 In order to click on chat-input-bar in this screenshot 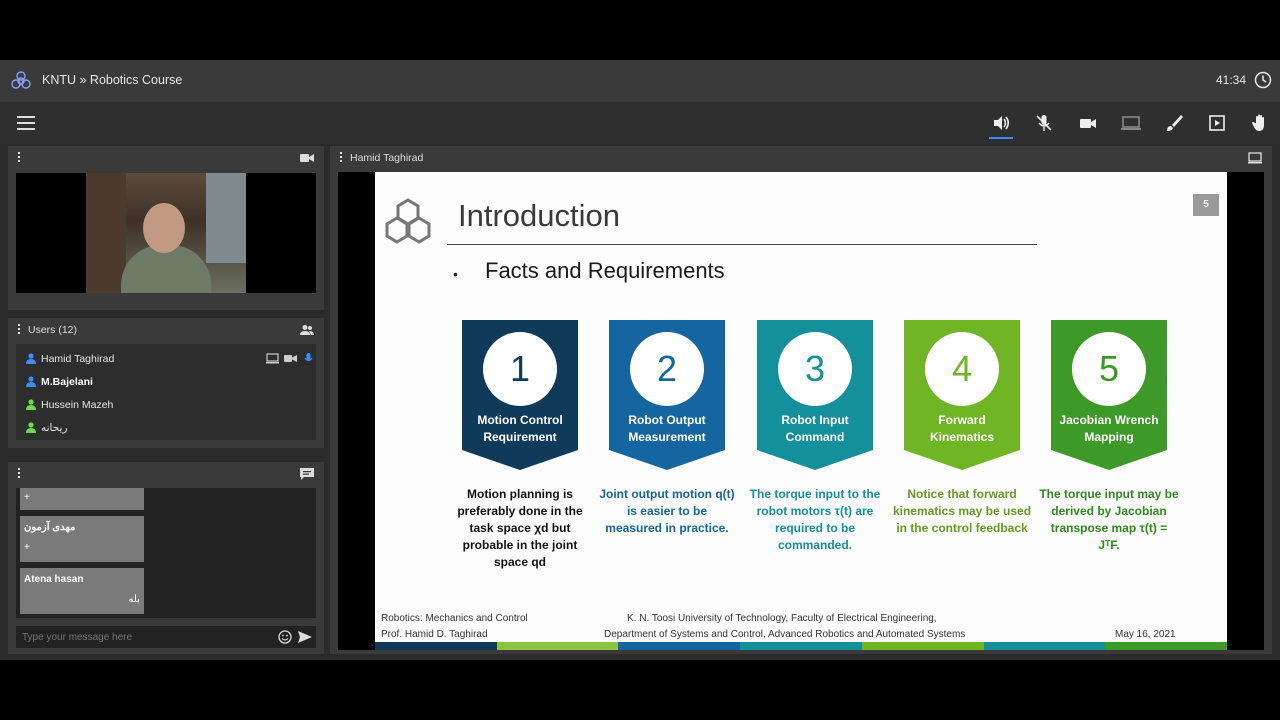, I will do `click(166, 637)`.